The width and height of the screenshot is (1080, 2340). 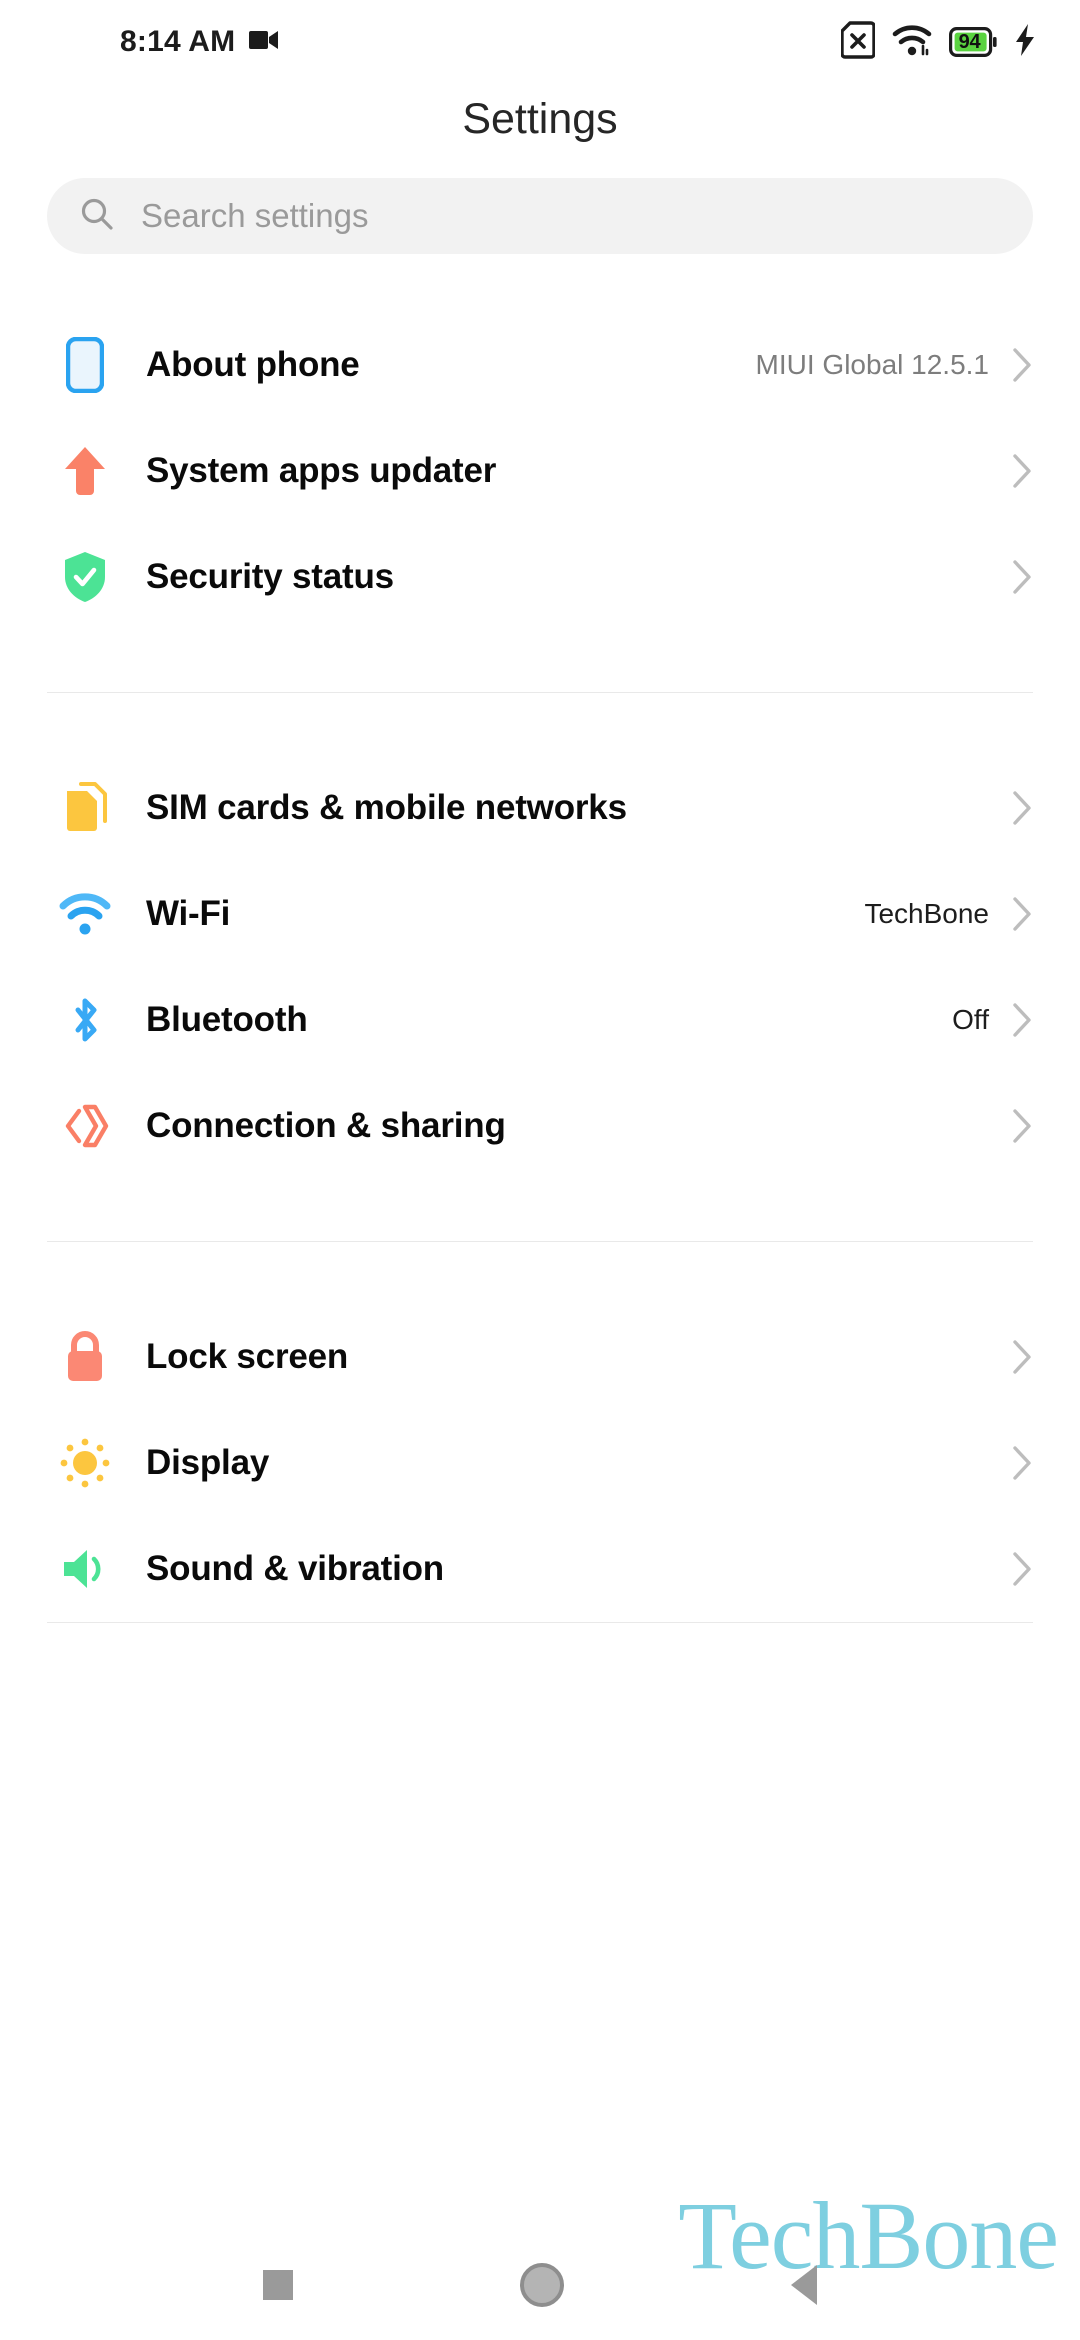 What do you see at coordinates (326, 1125) in the screenshot?
I see `list-item-label: Connection & sharing` at bounding box center [326, 1125].